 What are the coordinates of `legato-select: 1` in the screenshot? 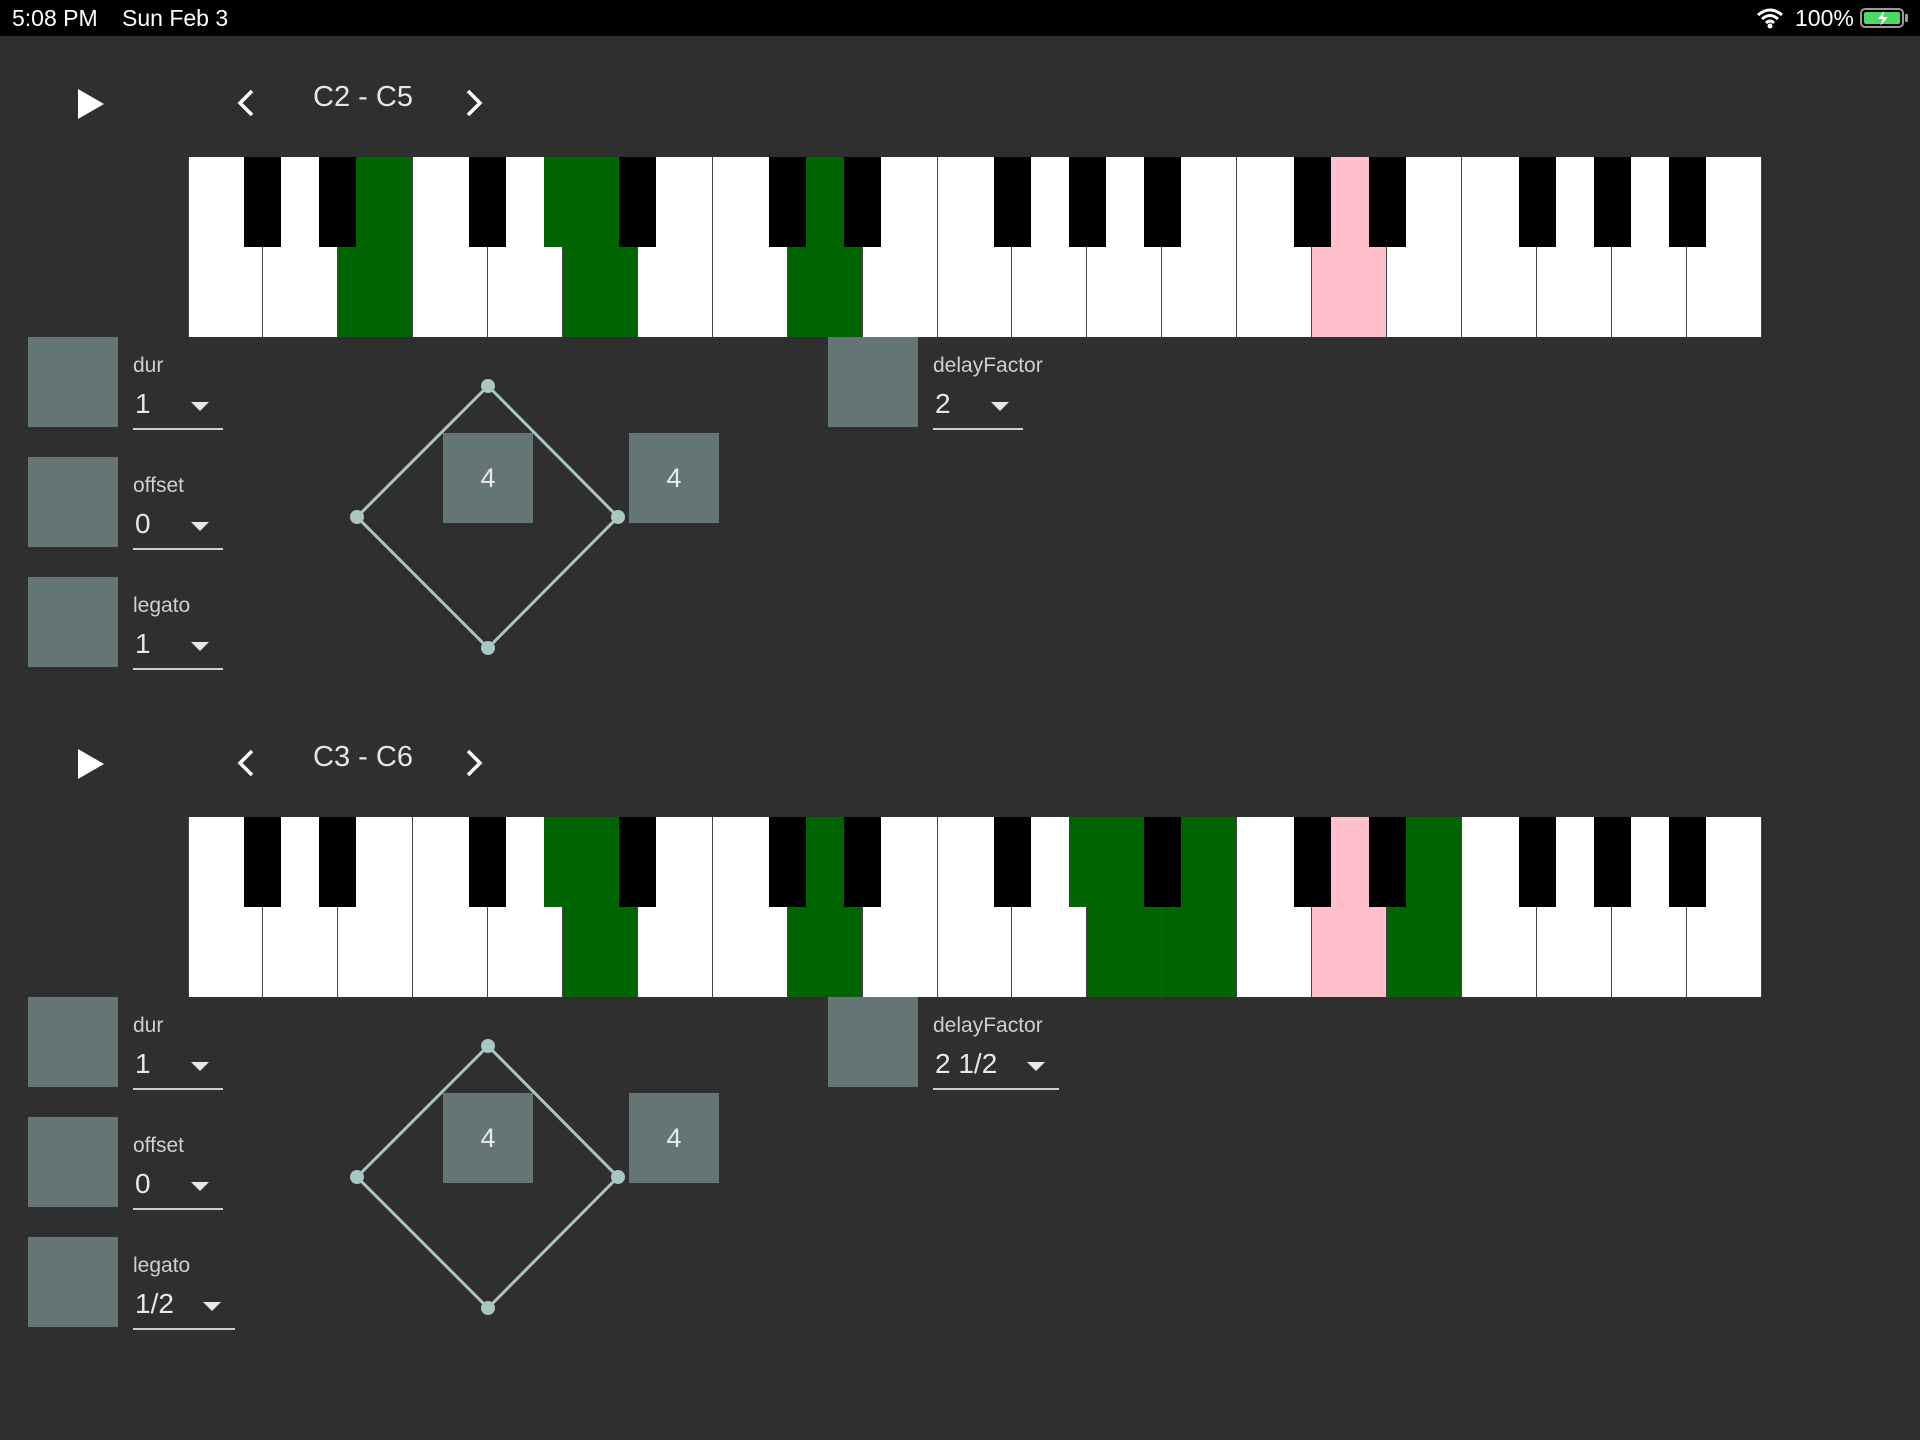 It's located at (178, 647).